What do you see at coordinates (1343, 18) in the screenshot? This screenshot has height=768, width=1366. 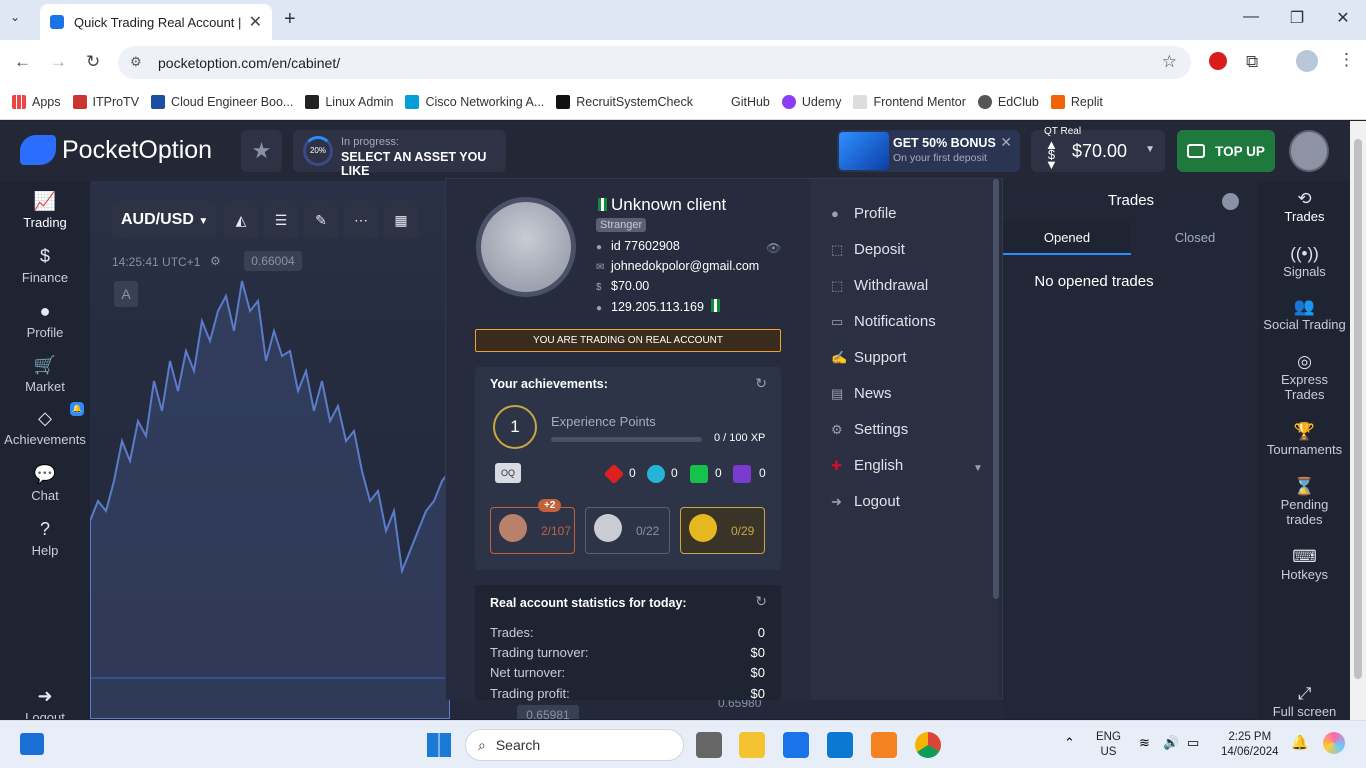 I see `close-window-button: ✕` at bounding box center [1343, 18].